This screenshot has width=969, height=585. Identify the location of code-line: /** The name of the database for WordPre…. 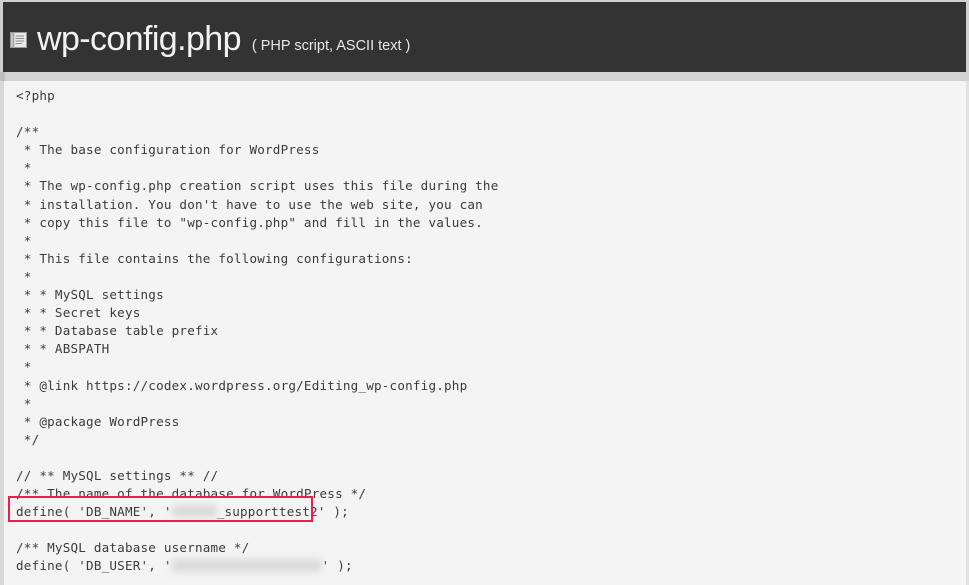
(191, 494).